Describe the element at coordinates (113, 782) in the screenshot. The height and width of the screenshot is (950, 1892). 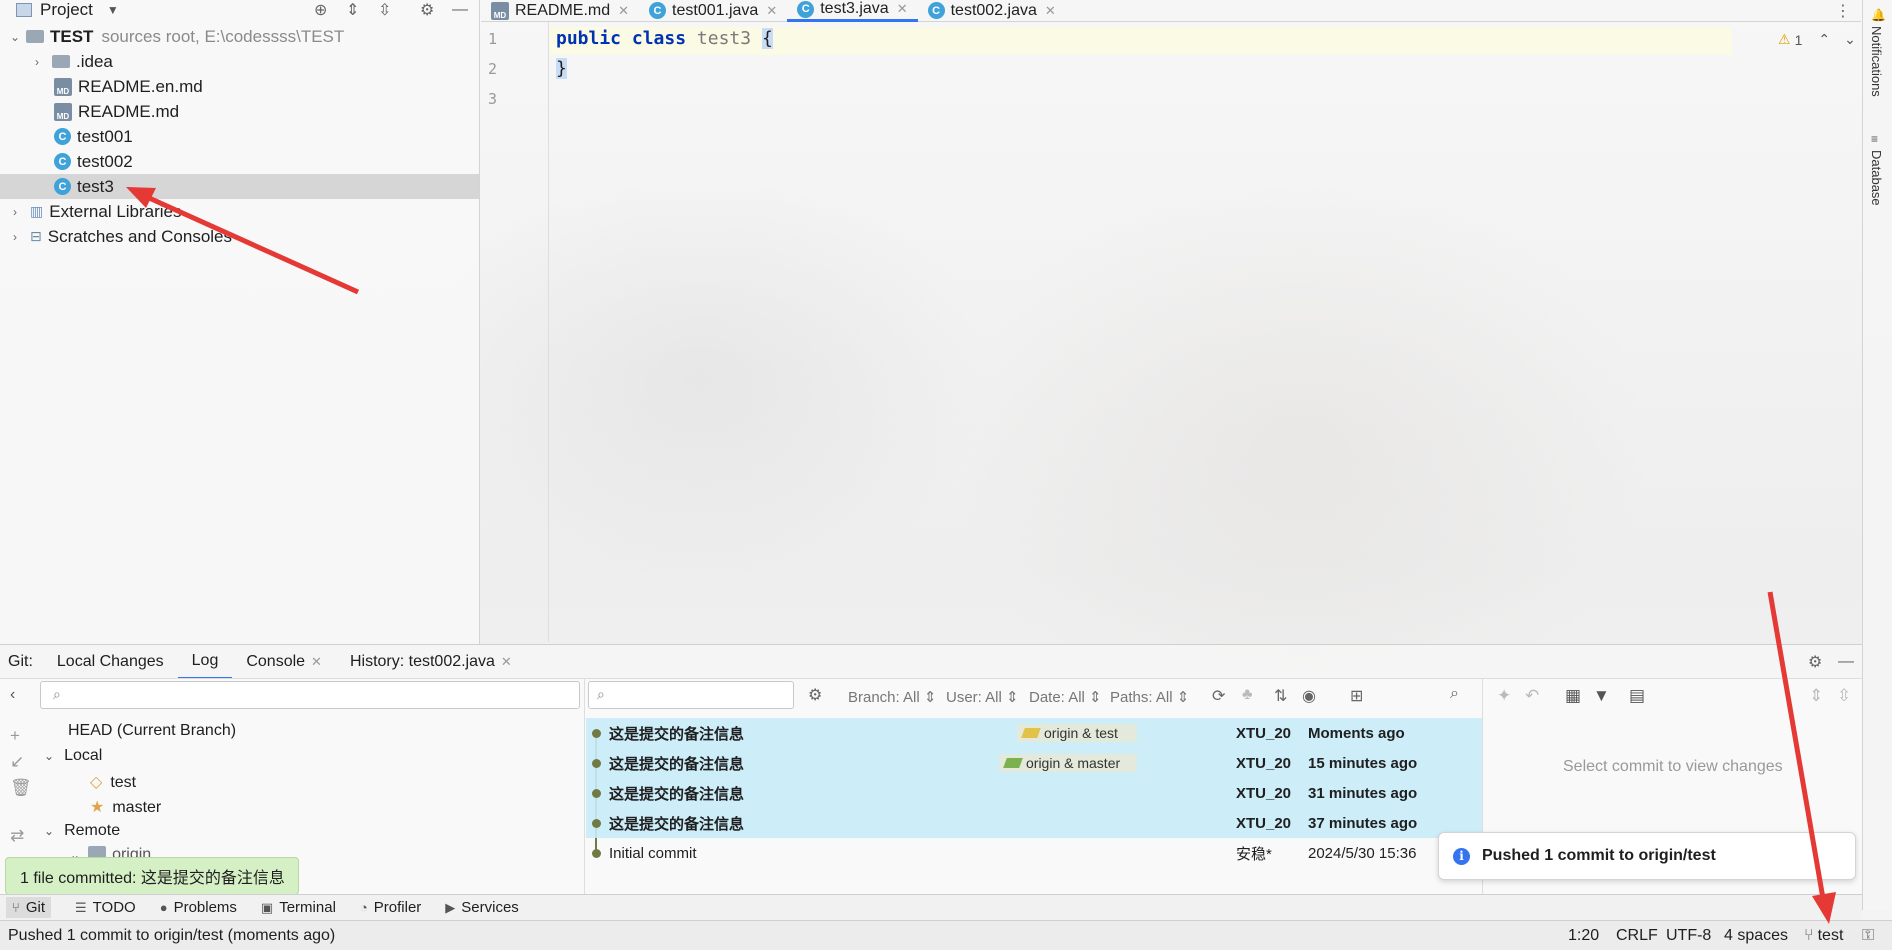
I see `branch-test: ◇ test` at that location.